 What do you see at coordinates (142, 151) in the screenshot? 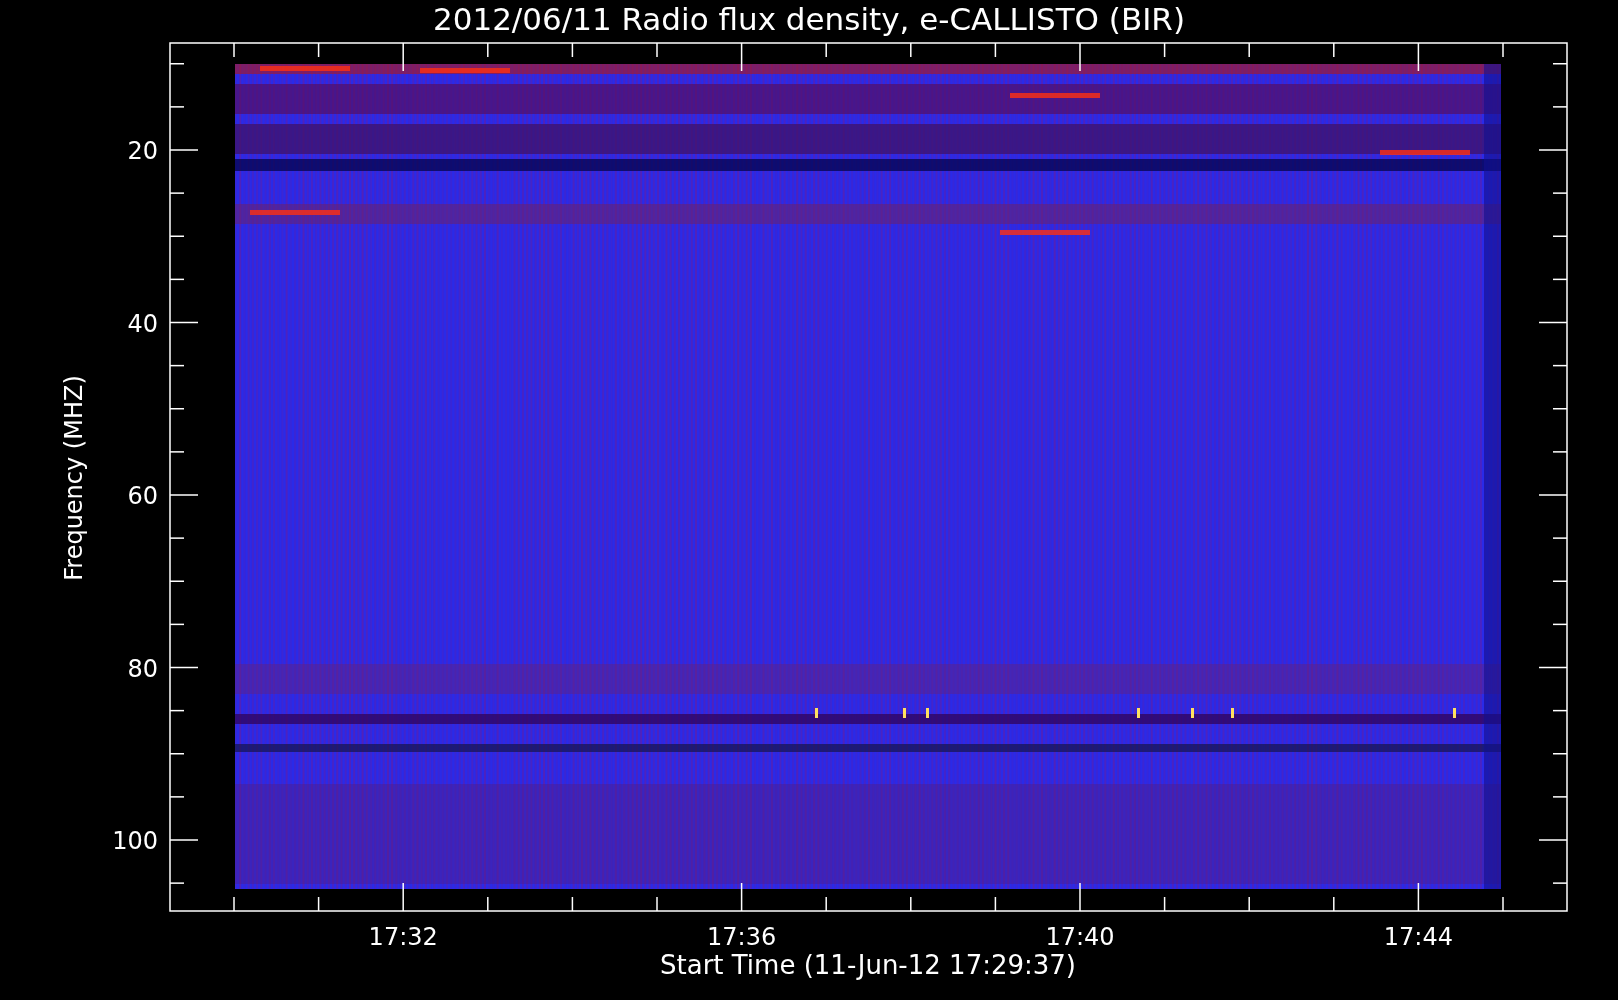
I see `y-tick-label: 20` at bounding box center [142, 151].